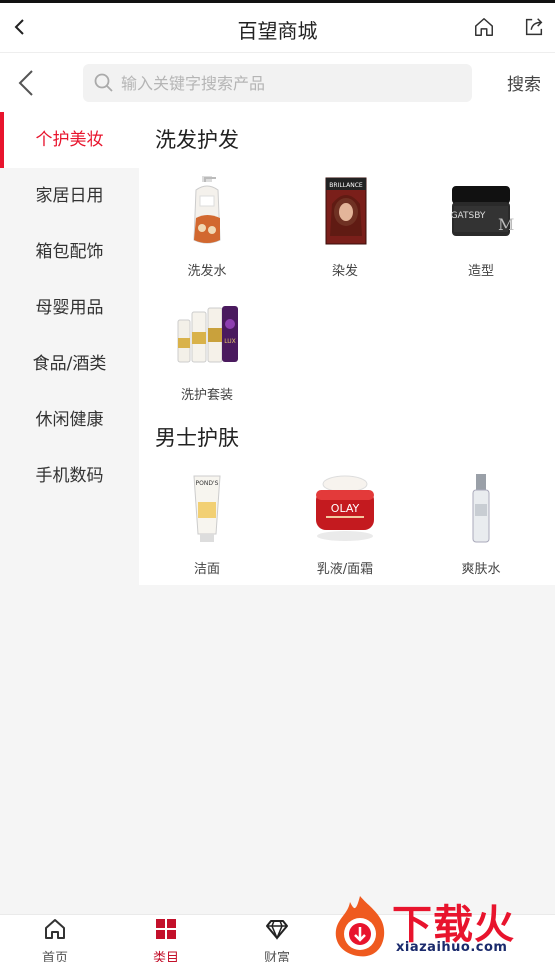  Describe the element at coordinates (206, 395) in the screenshot. I see `product-name: 洗护套装` at that location.